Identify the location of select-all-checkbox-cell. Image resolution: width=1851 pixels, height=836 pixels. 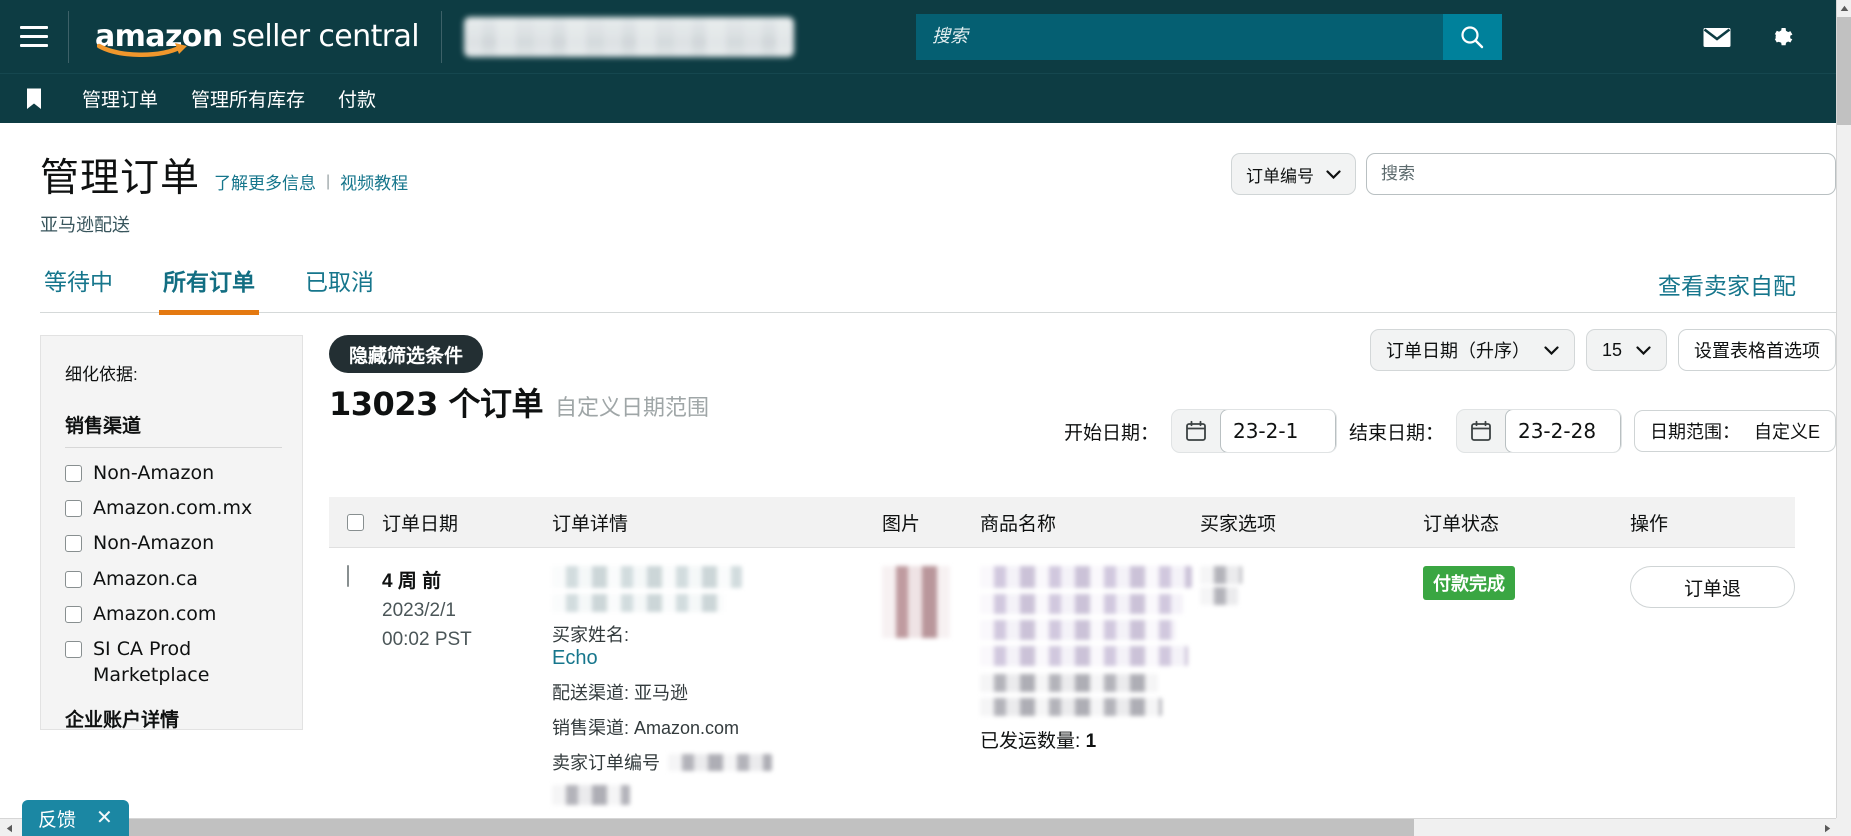
(355, 522).